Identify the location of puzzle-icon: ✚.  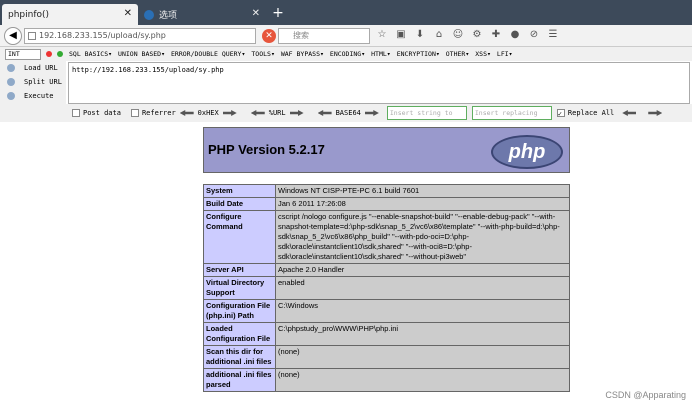
(496, 35).